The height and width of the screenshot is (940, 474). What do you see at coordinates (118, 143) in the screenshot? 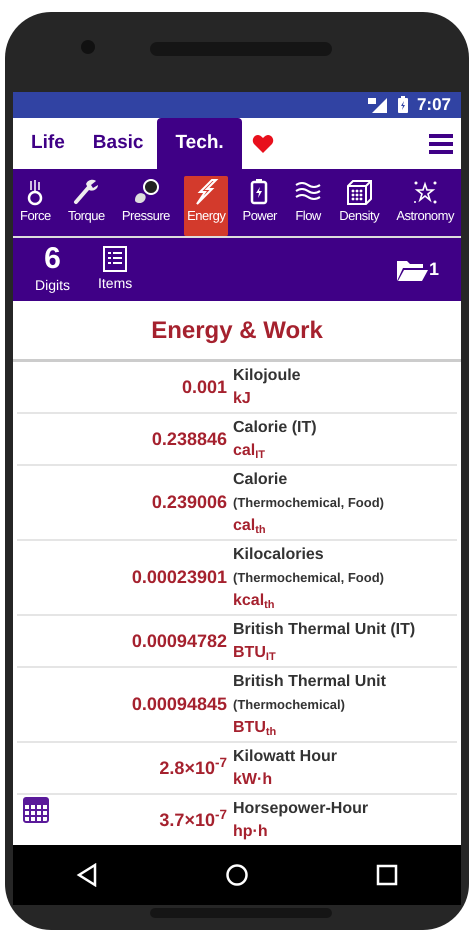
I see `tab: Basic` at bounding box center [118, 143].